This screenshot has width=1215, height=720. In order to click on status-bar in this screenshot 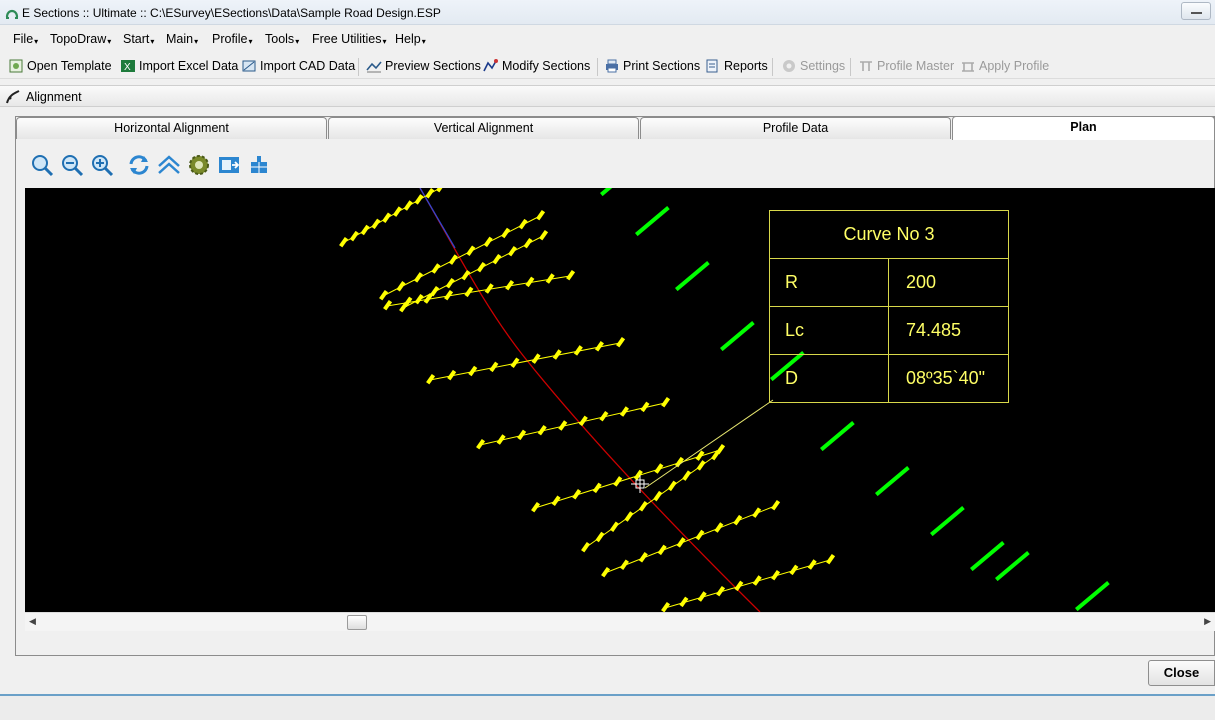, I will do `click(607, 707)`.